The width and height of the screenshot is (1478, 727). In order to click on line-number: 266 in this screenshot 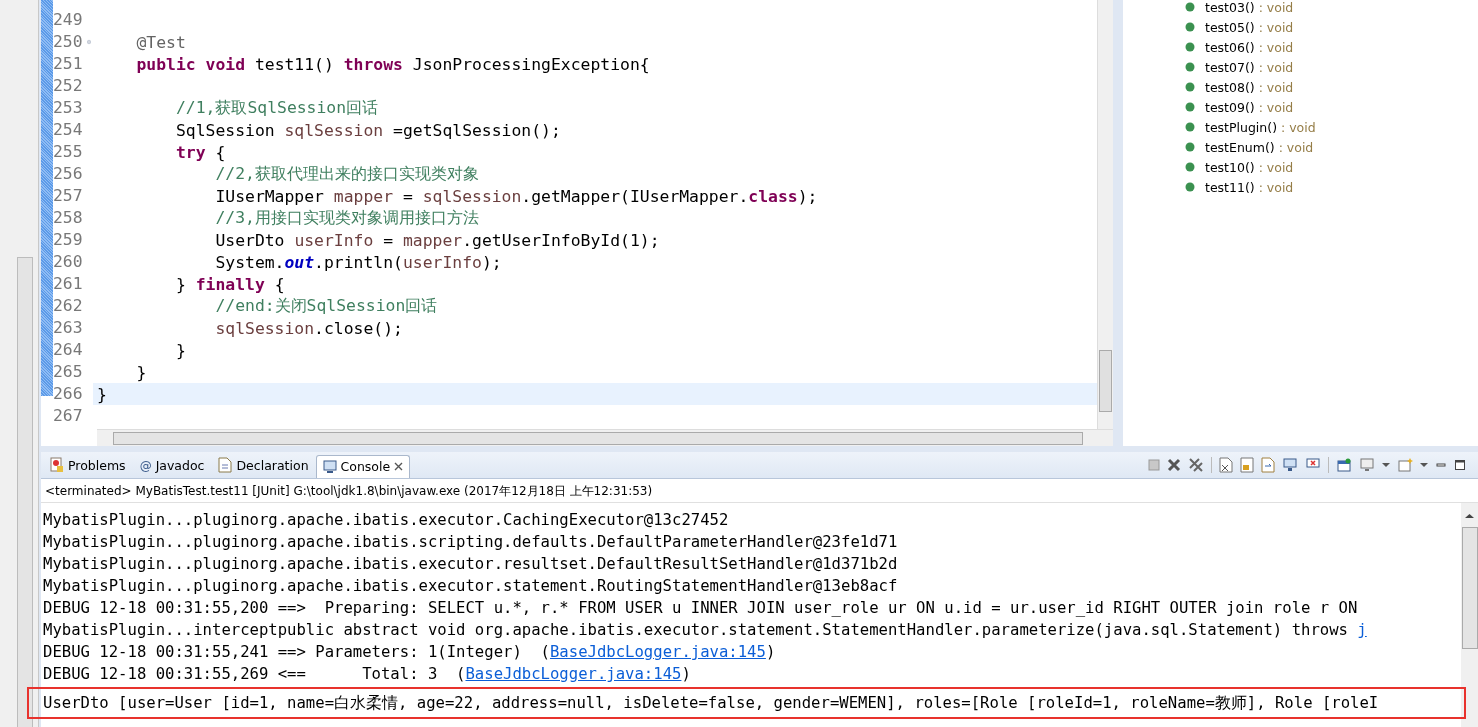, I will do `click(73, 394)`.